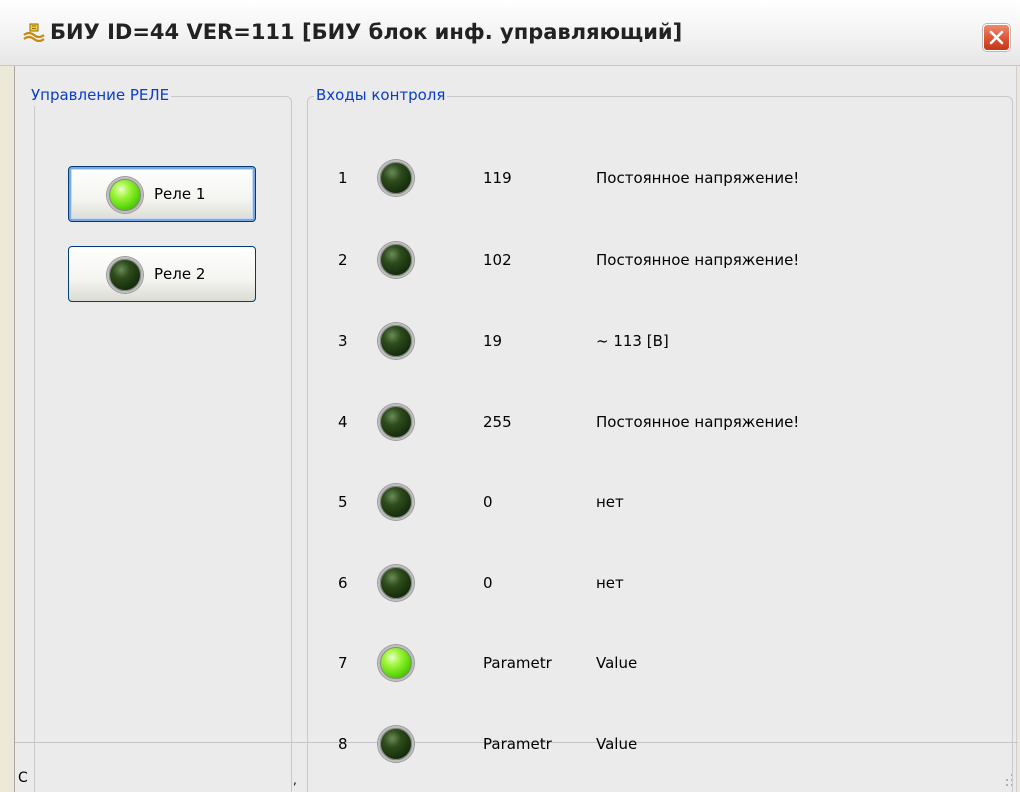 This screenshot has width=1020, height=792. I want to click on input-number: 7, so click(343, 663).